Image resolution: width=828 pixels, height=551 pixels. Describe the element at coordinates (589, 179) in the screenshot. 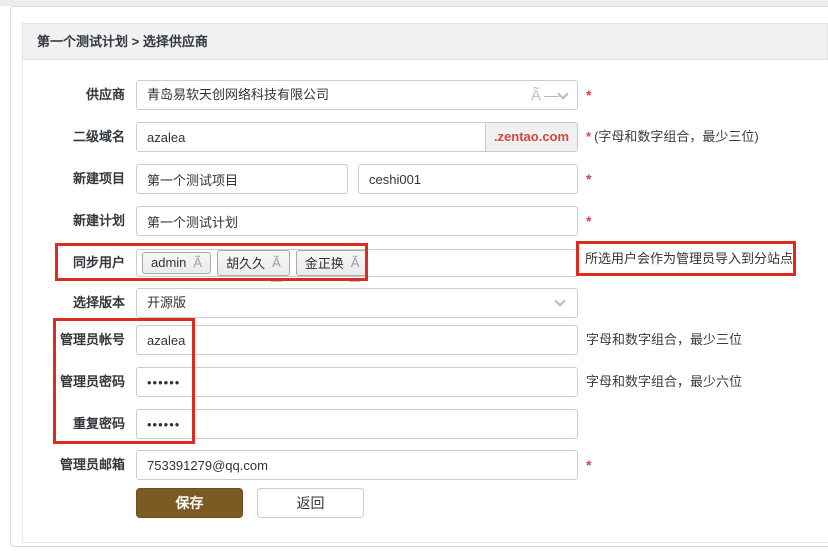

I see `new-project-required-mark: *` at that location.